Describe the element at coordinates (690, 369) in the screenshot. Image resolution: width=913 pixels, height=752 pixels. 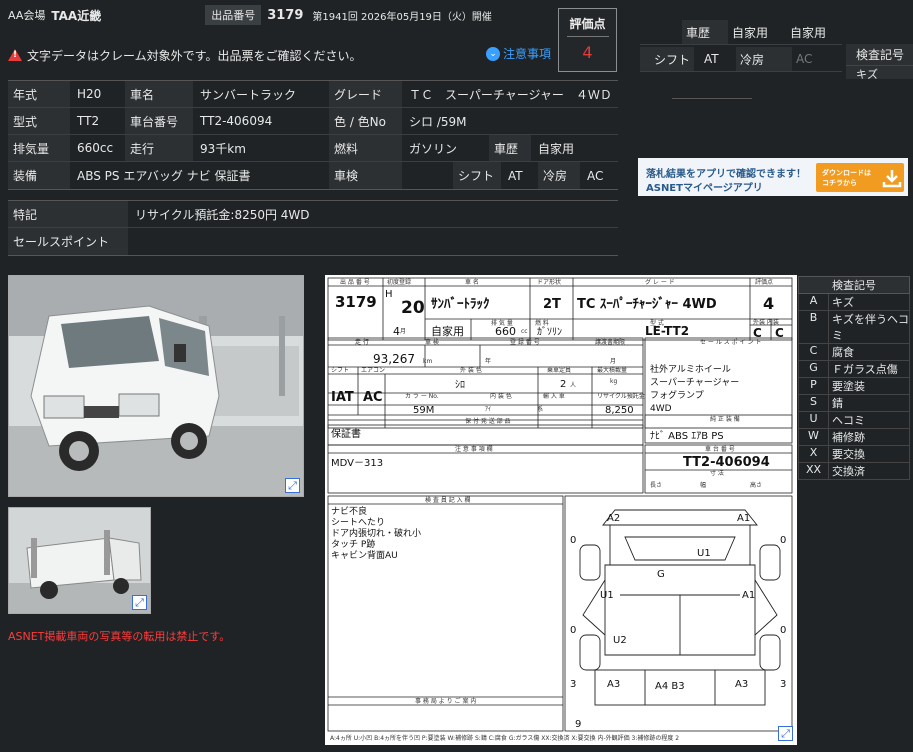
I see `sheet-sales: 社外アルミホイール` at that location.